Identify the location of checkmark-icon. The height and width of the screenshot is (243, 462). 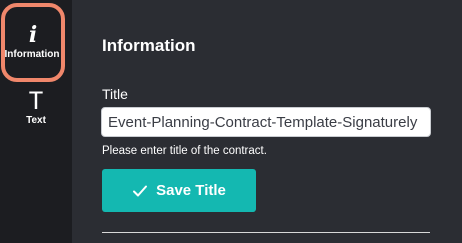
(140, 190).